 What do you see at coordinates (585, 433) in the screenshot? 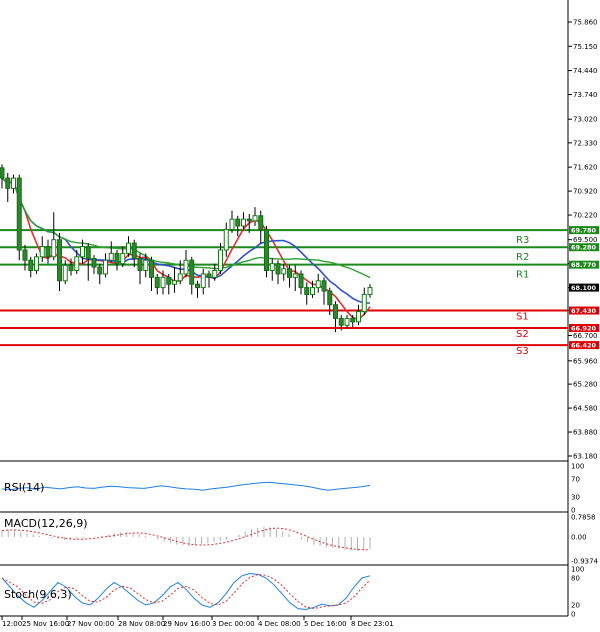
I see `price-tick-label: 63.880` at bounding box center [585, 433].